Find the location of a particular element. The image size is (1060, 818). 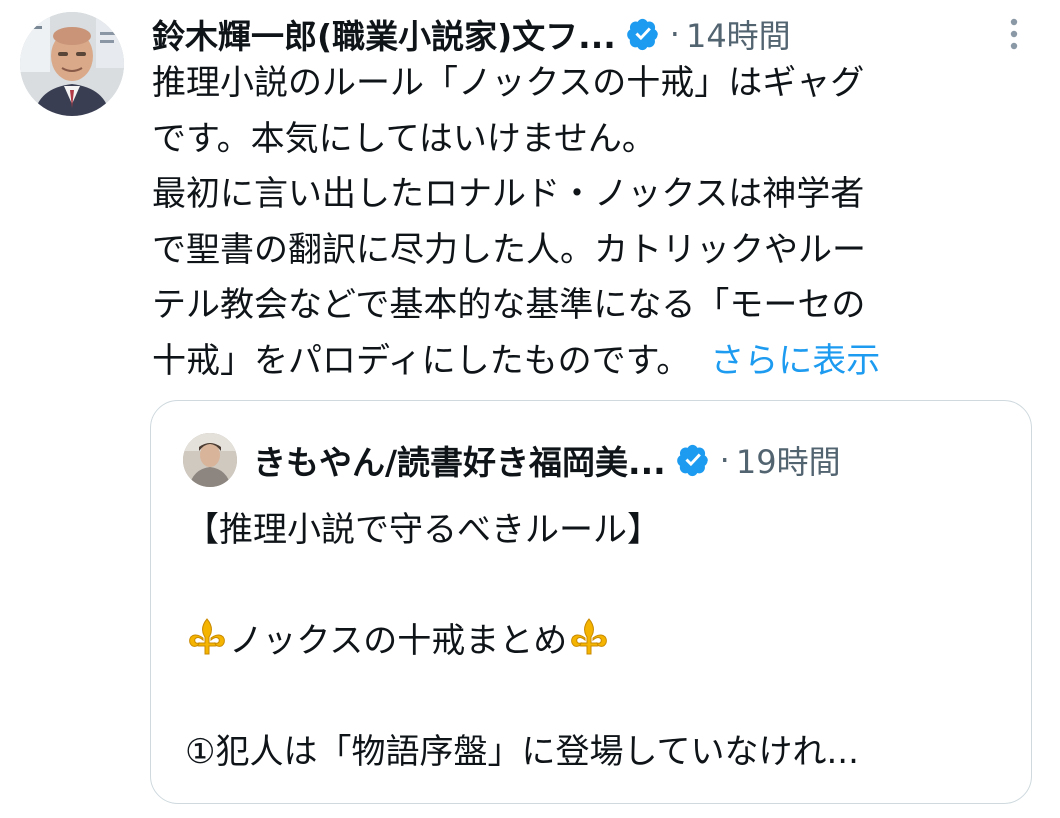

tweet-text-line: で聖書の翻訳に尽力した人。カトリックやルー is located at coordinates (509, 249).